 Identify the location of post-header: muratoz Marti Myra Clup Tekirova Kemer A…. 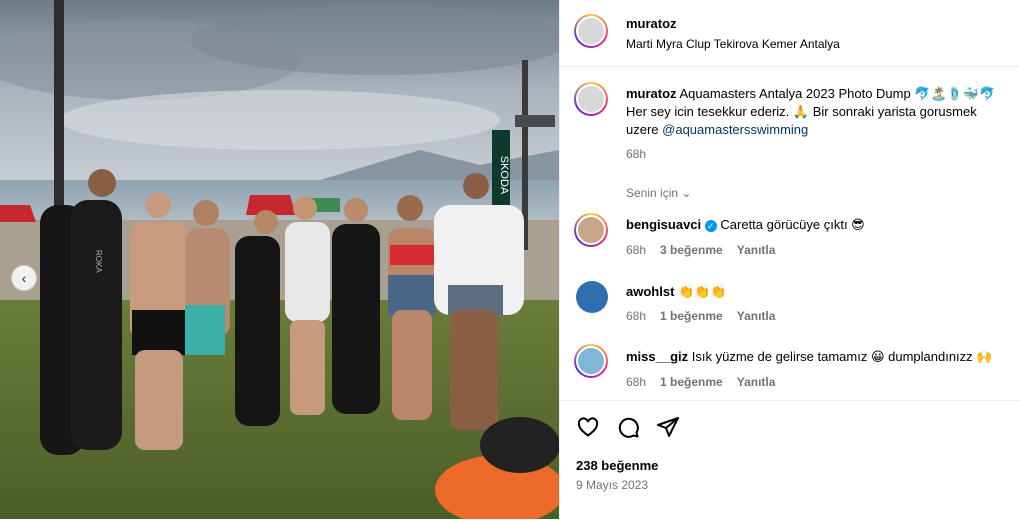
(789, 33).